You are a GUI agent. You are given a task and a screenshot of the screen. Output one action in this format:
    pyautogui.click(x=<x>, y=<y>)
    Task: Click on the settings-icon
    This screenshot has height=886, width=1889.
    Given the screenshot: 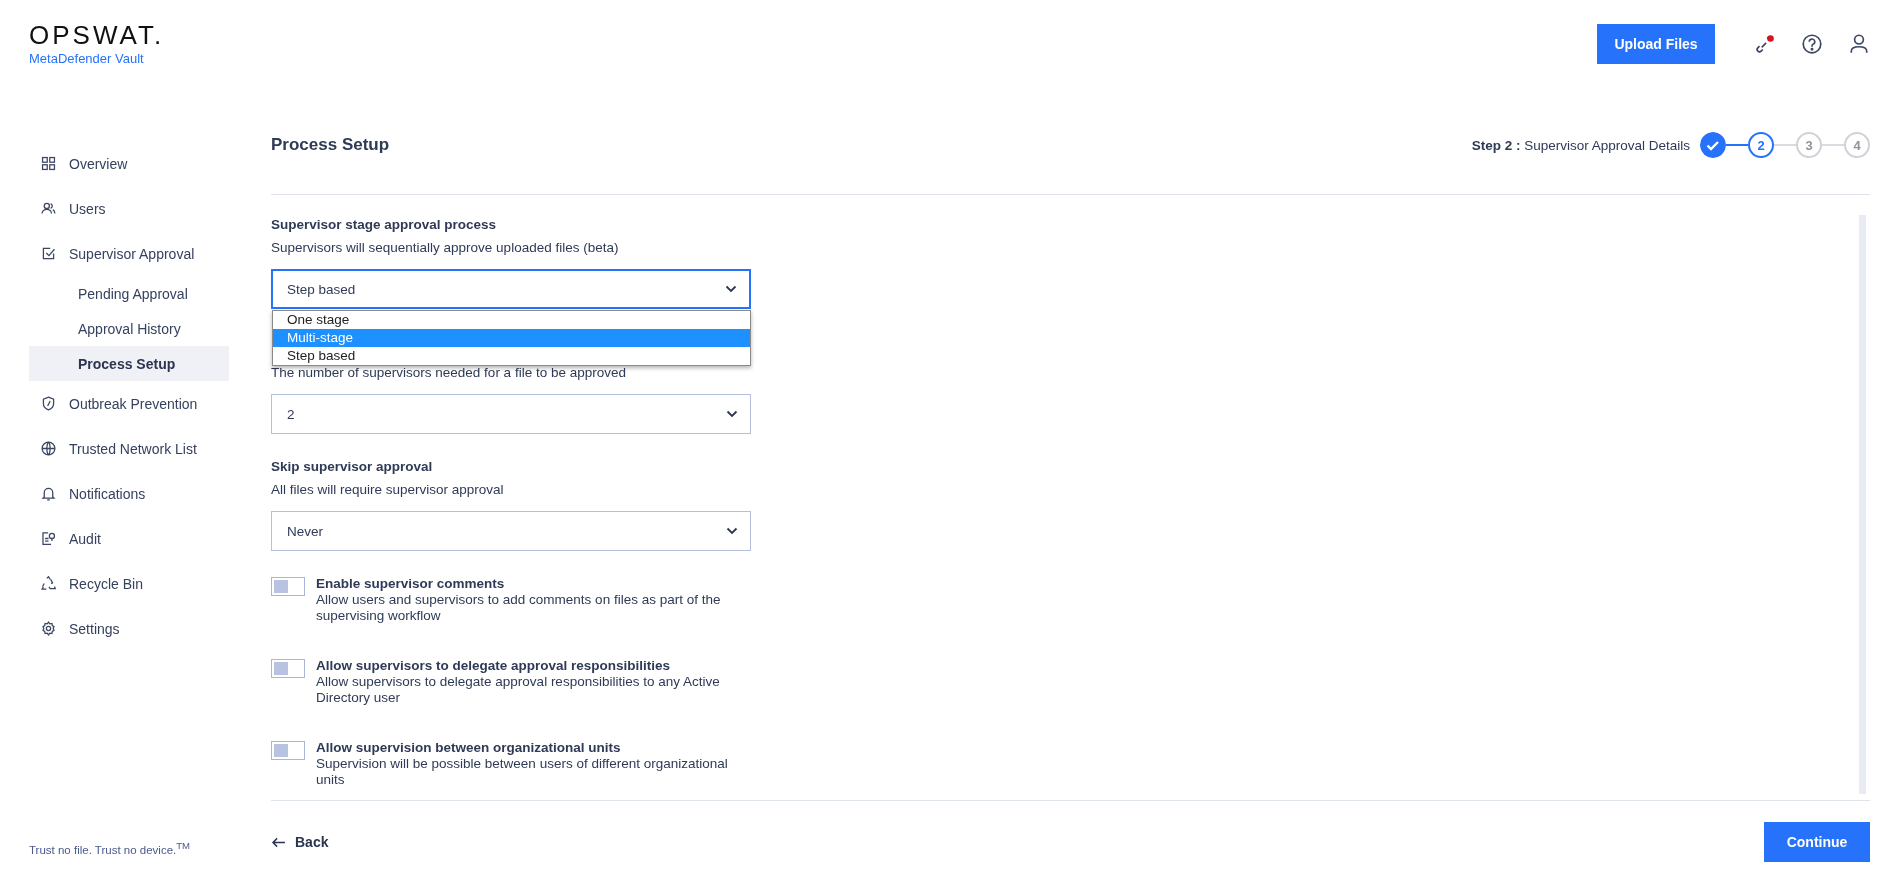 What is the action you would take?
    pyautogui.click(x=48, y=628)
    